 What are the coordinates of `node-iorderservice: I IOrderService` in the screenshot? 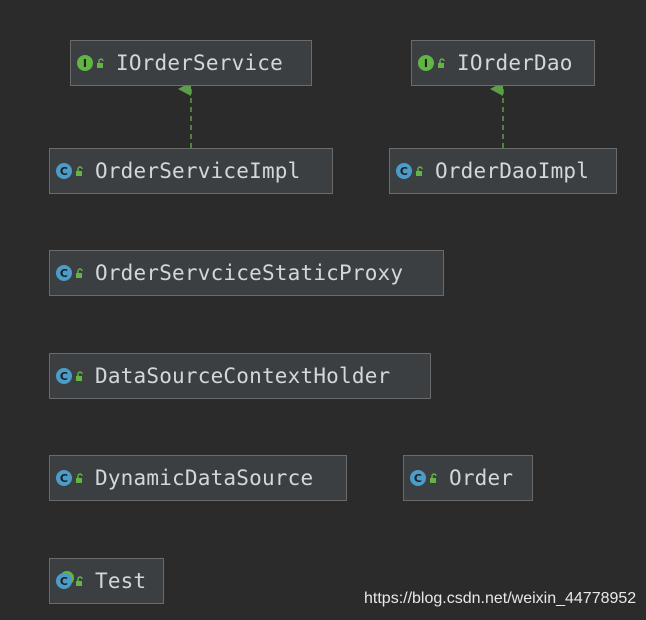 It's located at (191, 63).